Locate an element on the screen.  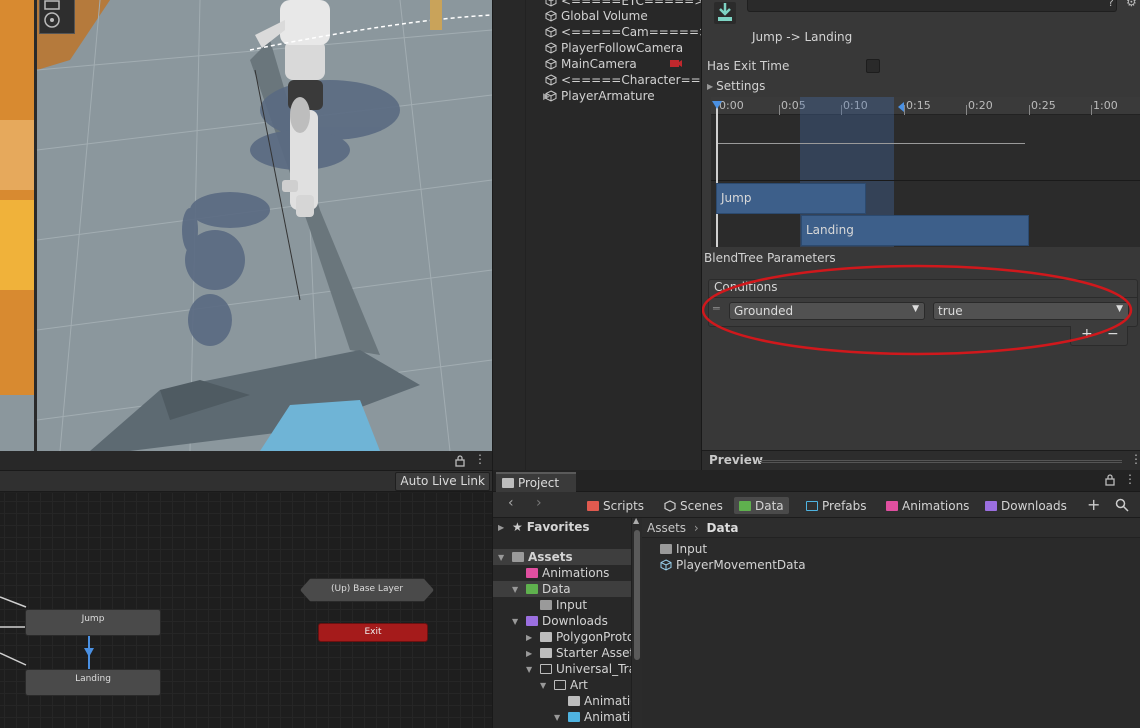
transition-title: Jump -> Landing is located at coordinates (802, 37).